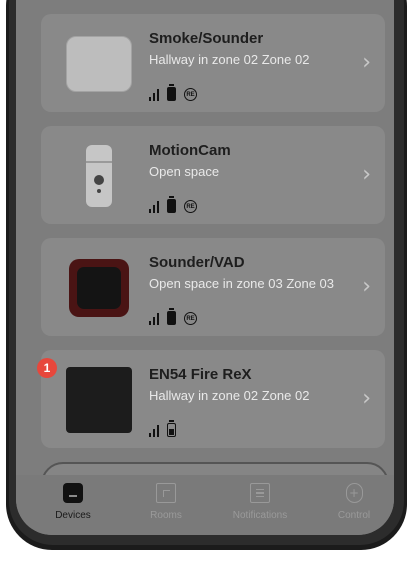  Describe the element at coordinates (190, 150) in the screenshot. I see `device-name: MotionCam` at that location.